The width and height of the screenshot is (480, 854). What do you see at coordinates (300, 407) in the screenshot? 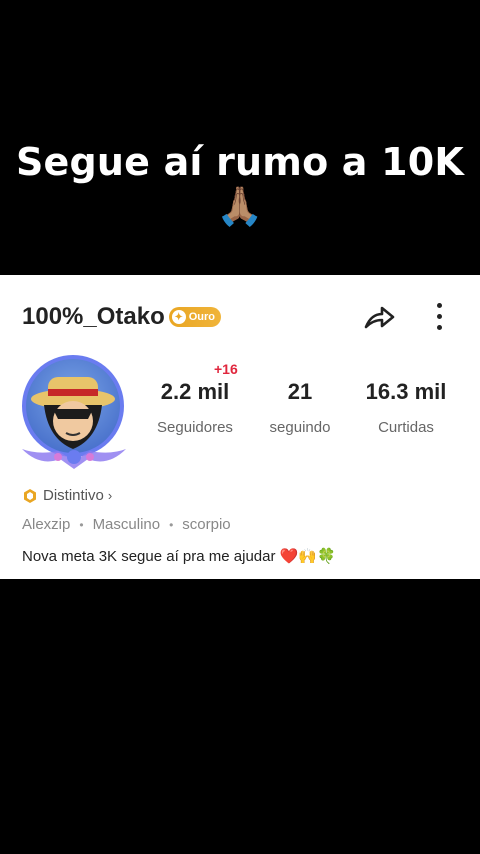
I see `stat-following: 21 seguindo` at bounding box center [300, 407].